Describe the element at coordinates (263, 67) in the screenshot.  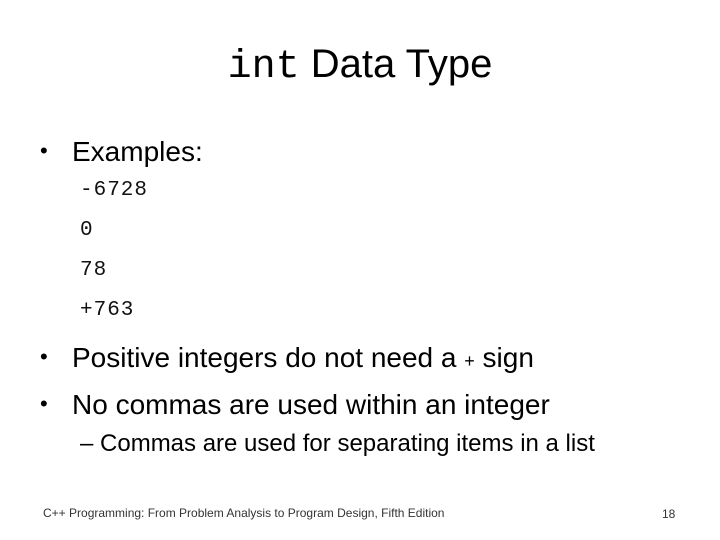
I see `title-code-keyword: int` at that location.